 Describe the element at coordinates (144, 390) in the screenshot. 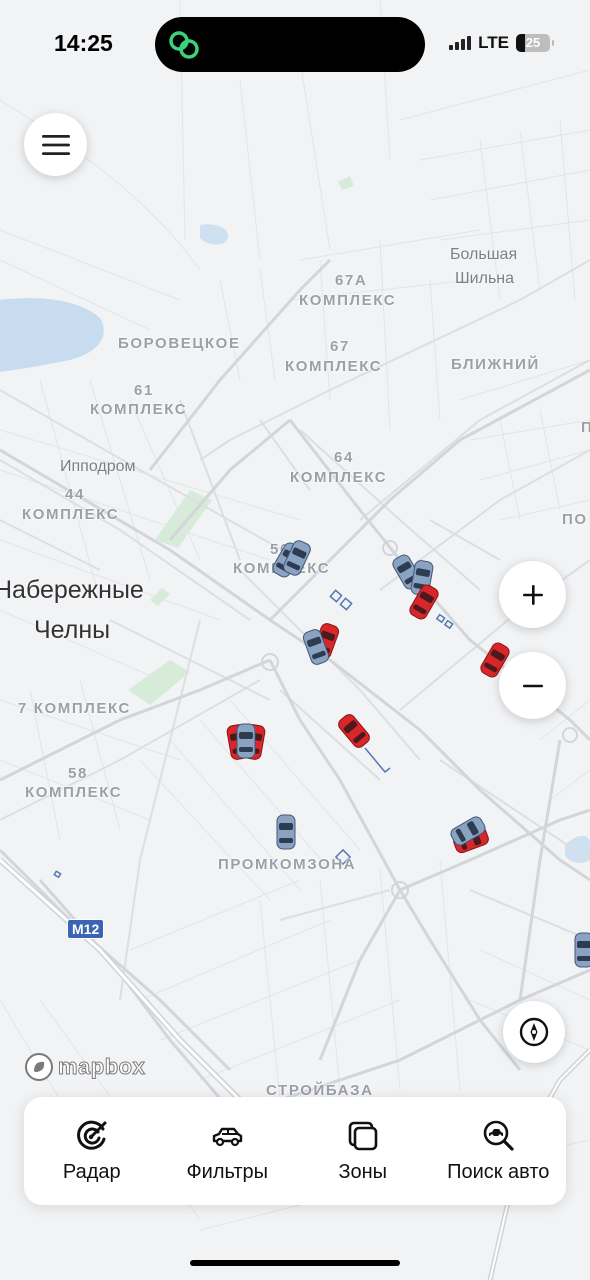

I see `map-label-n61: 61` at that location.